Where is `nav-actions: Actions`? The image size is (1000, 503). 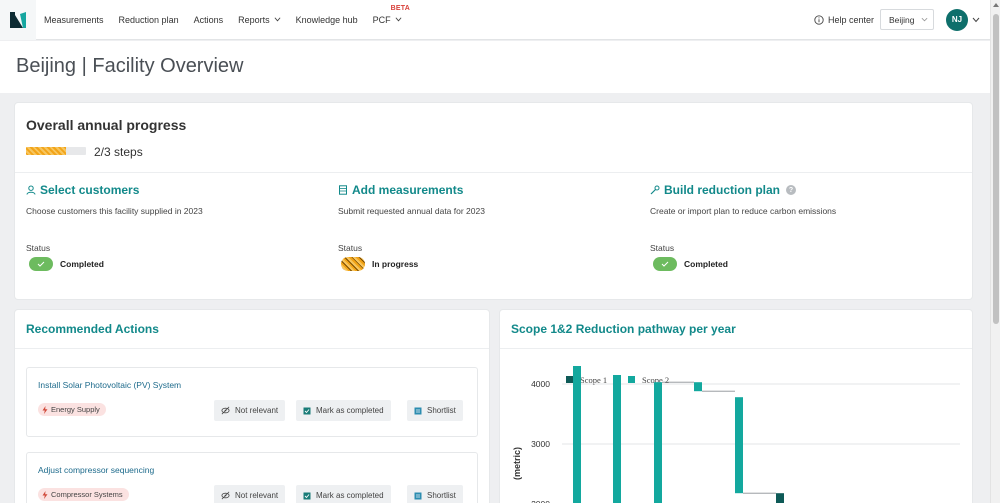 nav-actions: Actions is located at coordinates (209, 20).